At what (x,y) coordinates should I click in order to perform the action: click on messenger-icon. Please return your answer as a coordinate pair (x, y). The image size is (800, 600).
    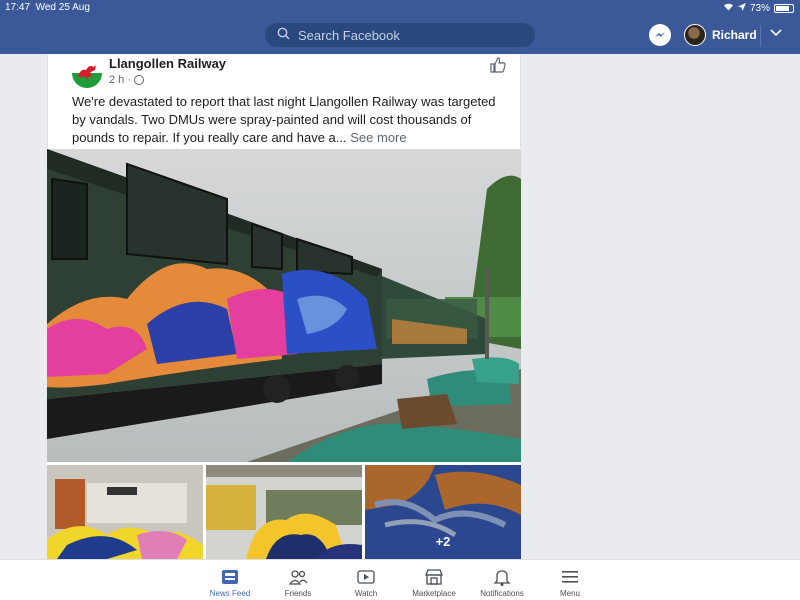
    Looking at the image, I should click on (660, 35).